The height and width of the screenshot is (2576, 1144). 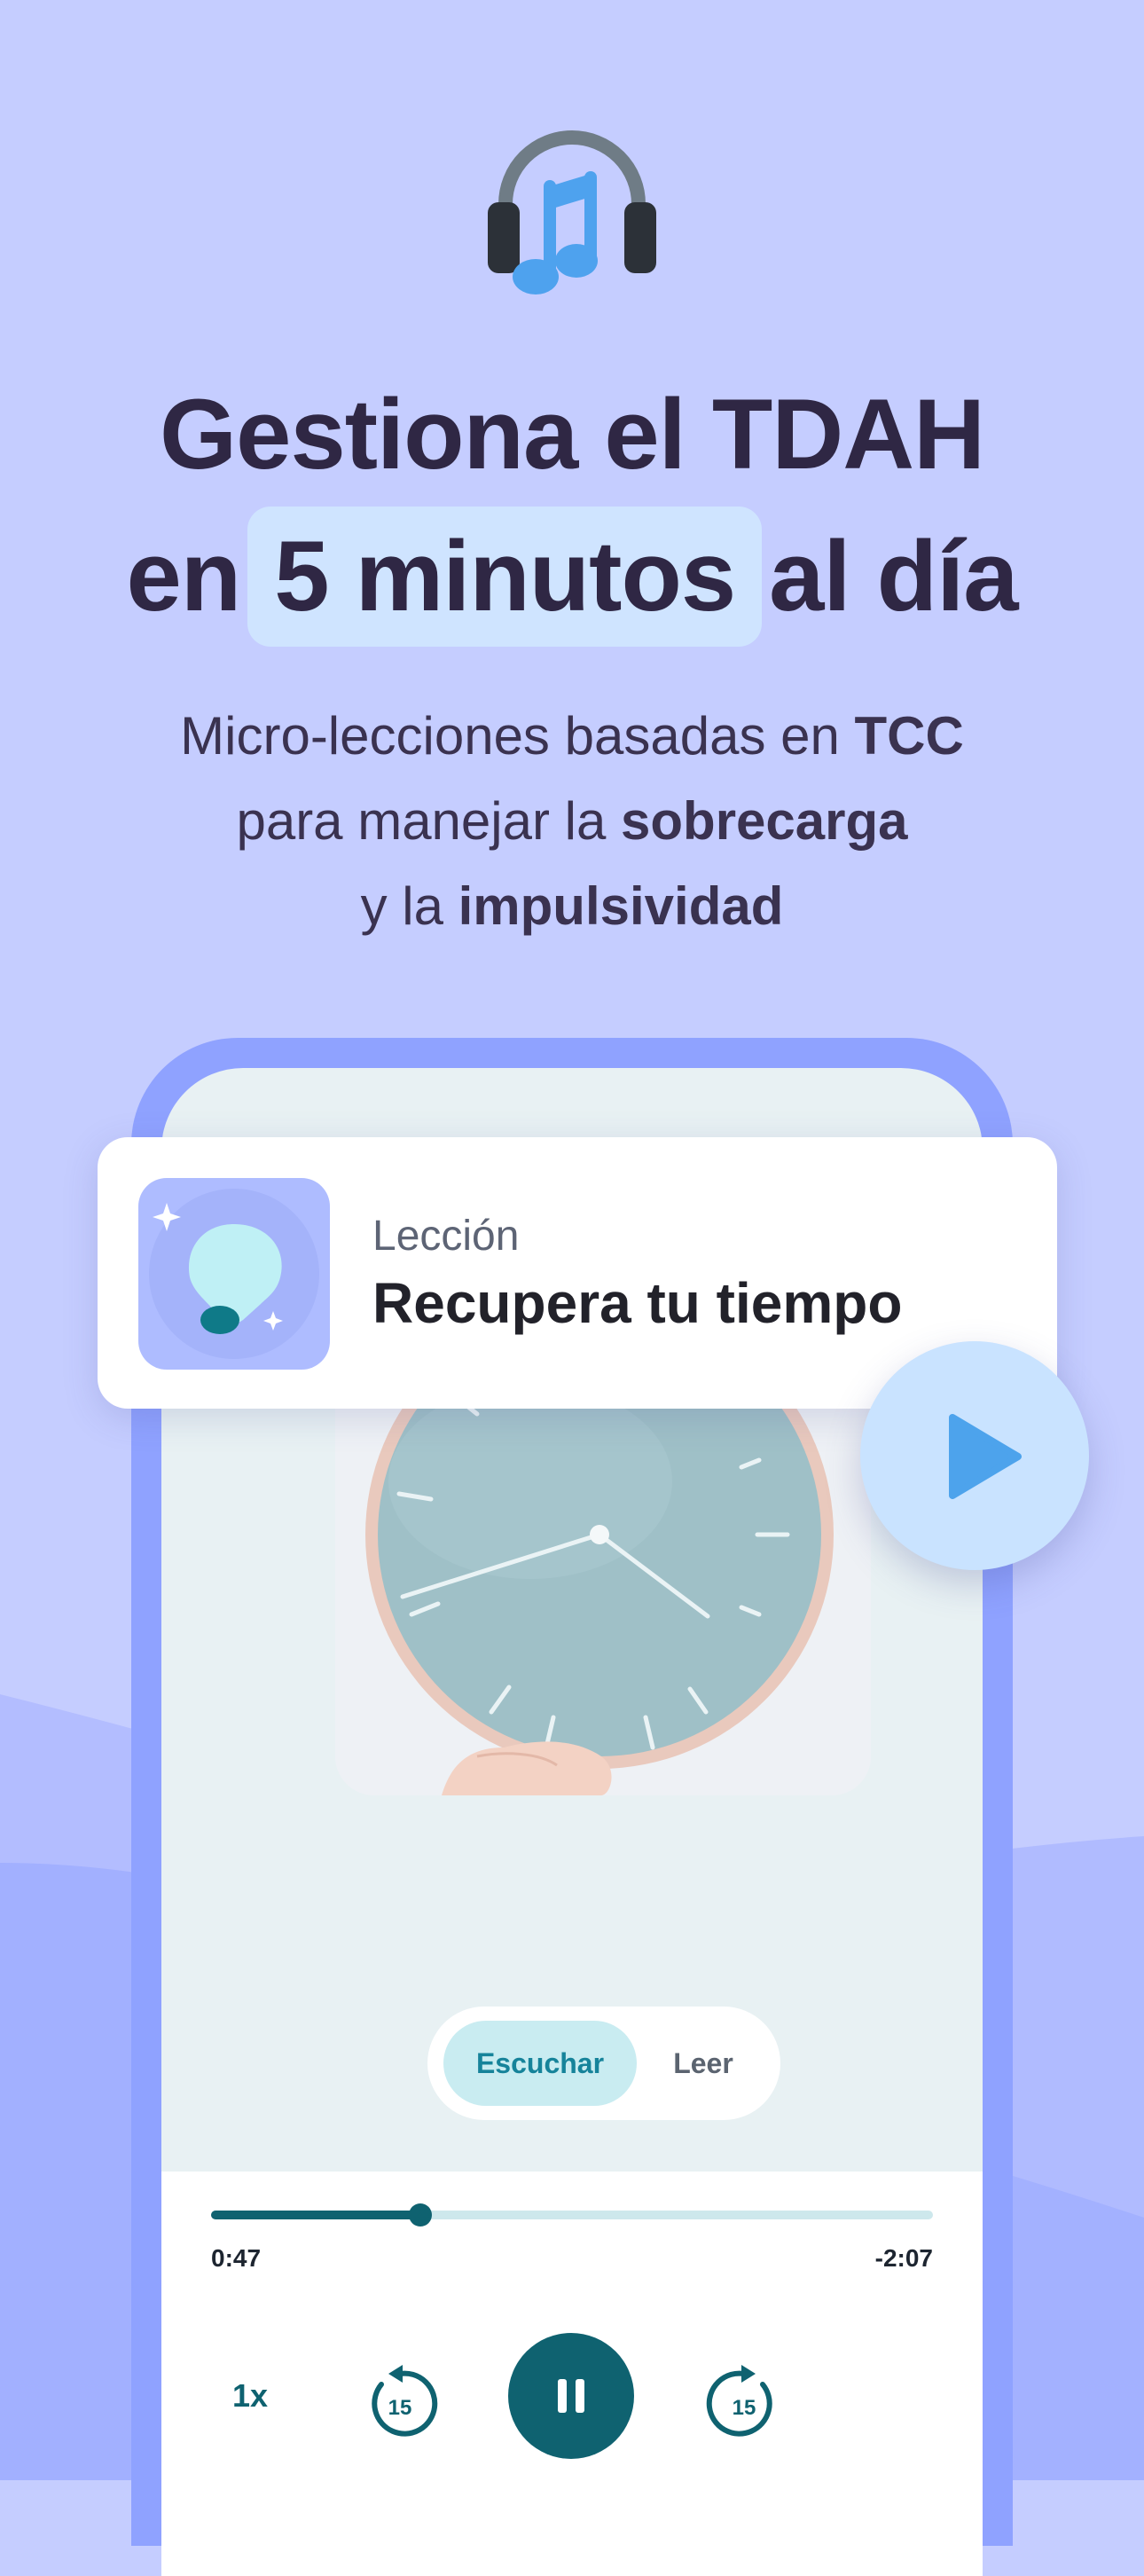 What do you see at coordinates (421, 2215) in the screenshot?
I see `progress-knob` at bounding box center [421, 2215].